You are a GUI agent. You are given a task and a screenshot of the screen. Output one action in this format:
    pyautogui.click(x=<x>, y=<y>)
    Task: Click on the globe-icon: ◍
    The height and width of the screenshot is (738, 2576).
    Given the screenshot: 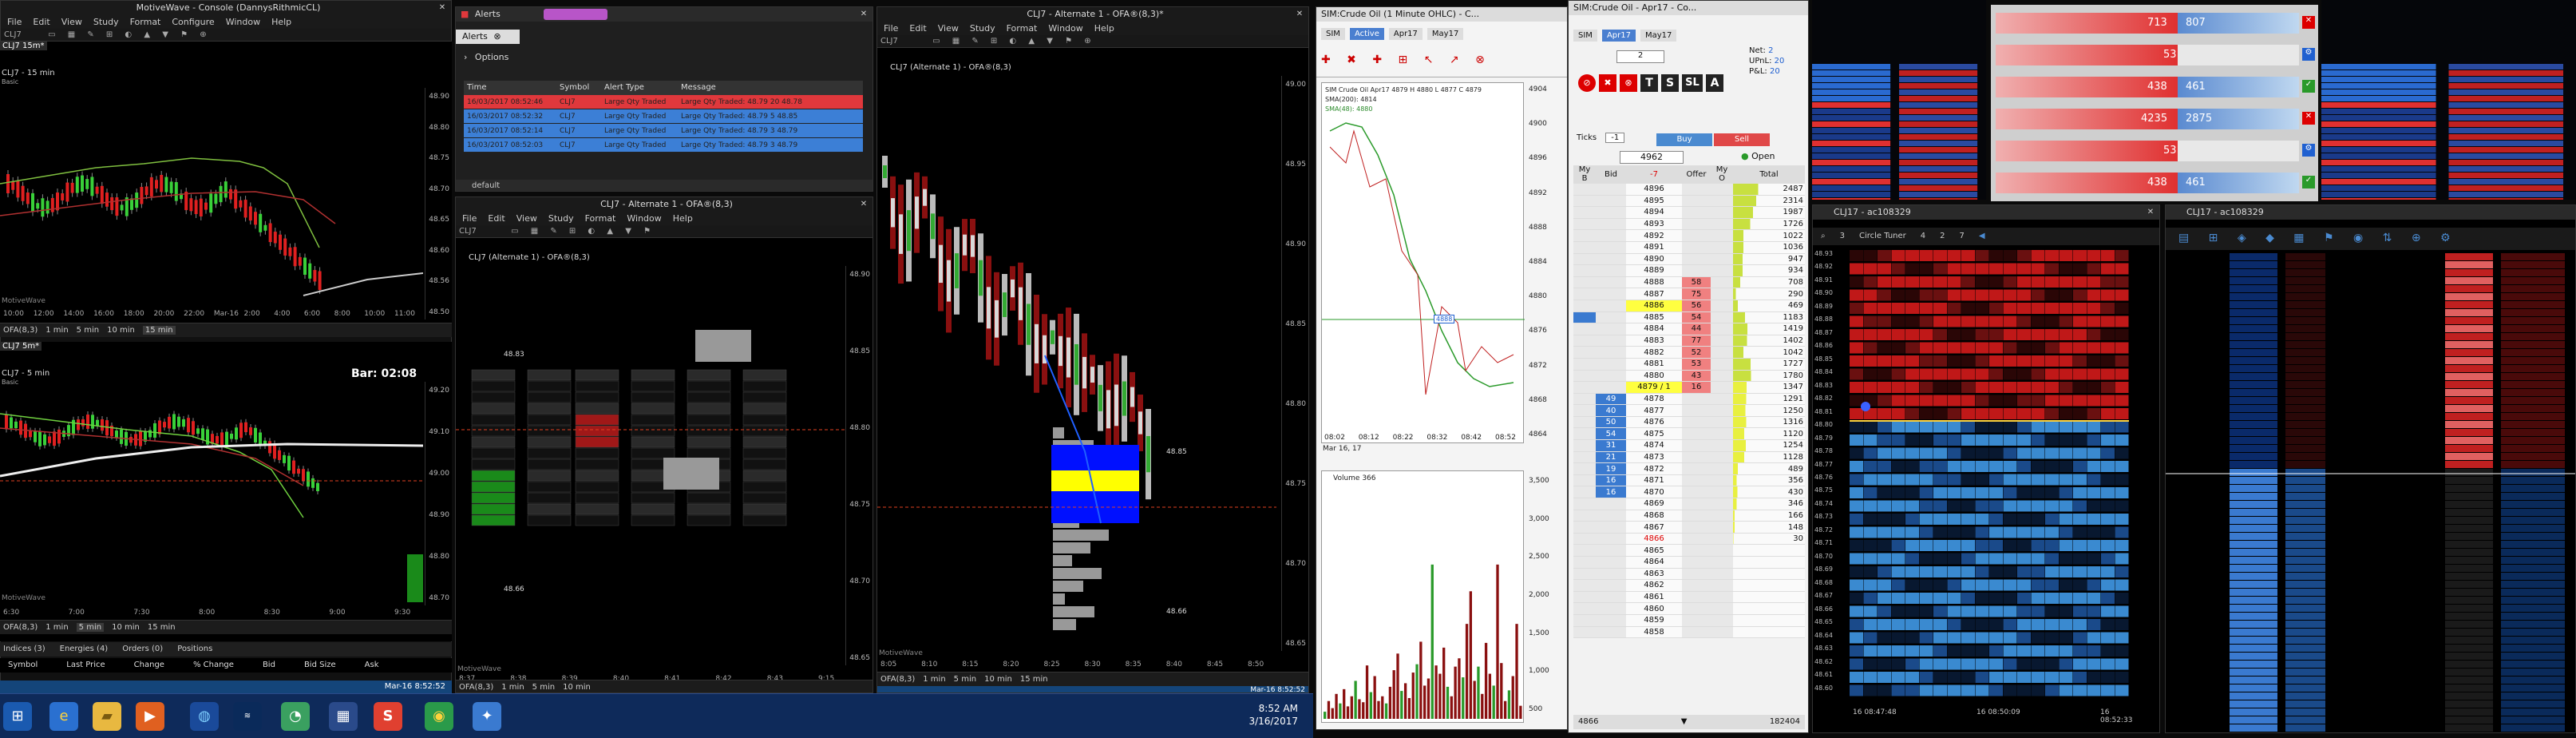 What is the action you would take?
    pyautogui.click(x=204, y=716)
    